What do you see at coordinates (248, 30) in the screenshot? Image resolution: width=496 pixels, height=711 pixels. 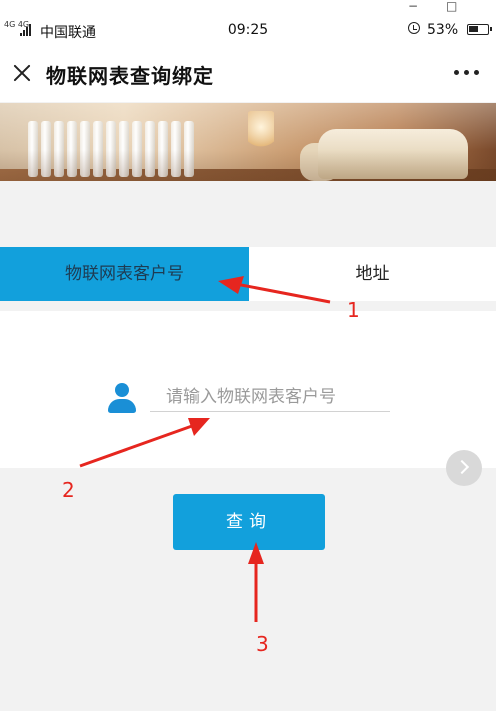 I see `status-time: 09:25` at bounding box center [248, 30].